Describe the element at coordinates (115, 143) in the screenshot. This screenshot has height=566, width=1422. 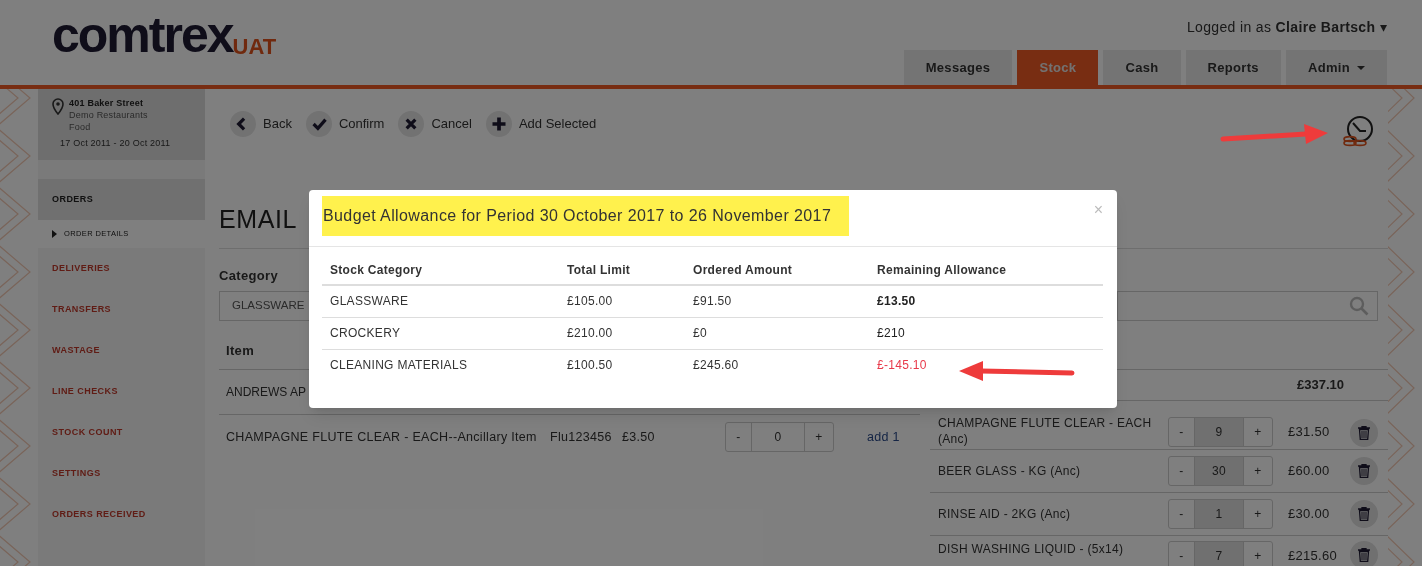
I see `location-period: 17 Oct 2011 - 20 Oct 2011` at that location.